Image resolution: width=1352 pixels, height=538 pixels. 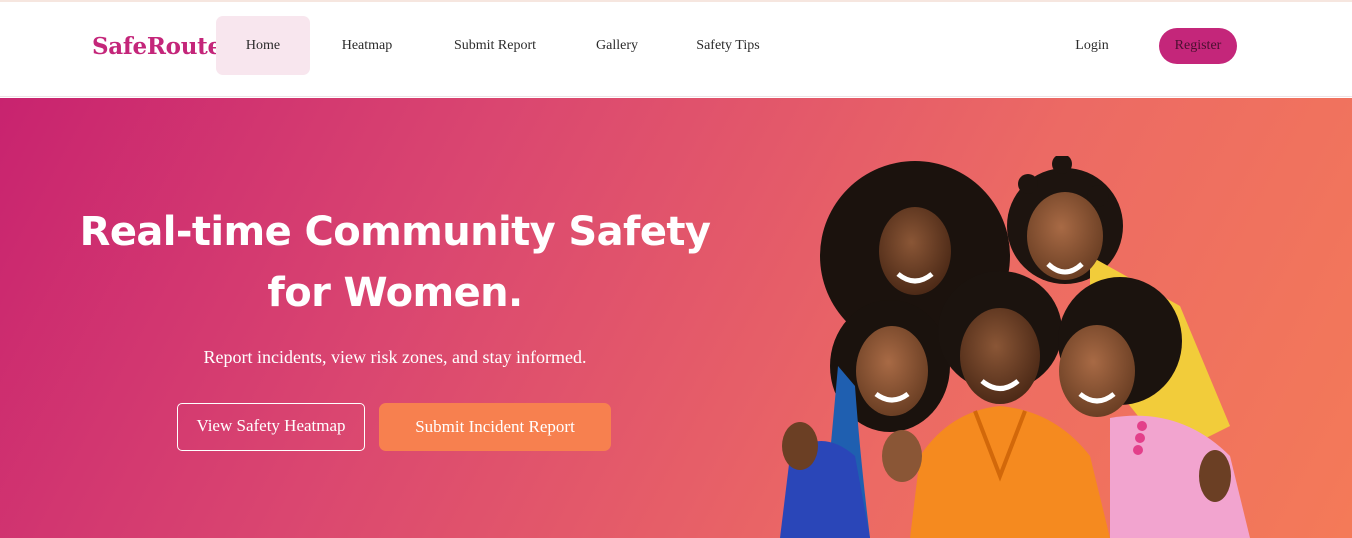 What do you see at coordinates (617, 45) in the screenshot?
I see `nav-item-gallery: Gallery` at bounding box center [617, 45].